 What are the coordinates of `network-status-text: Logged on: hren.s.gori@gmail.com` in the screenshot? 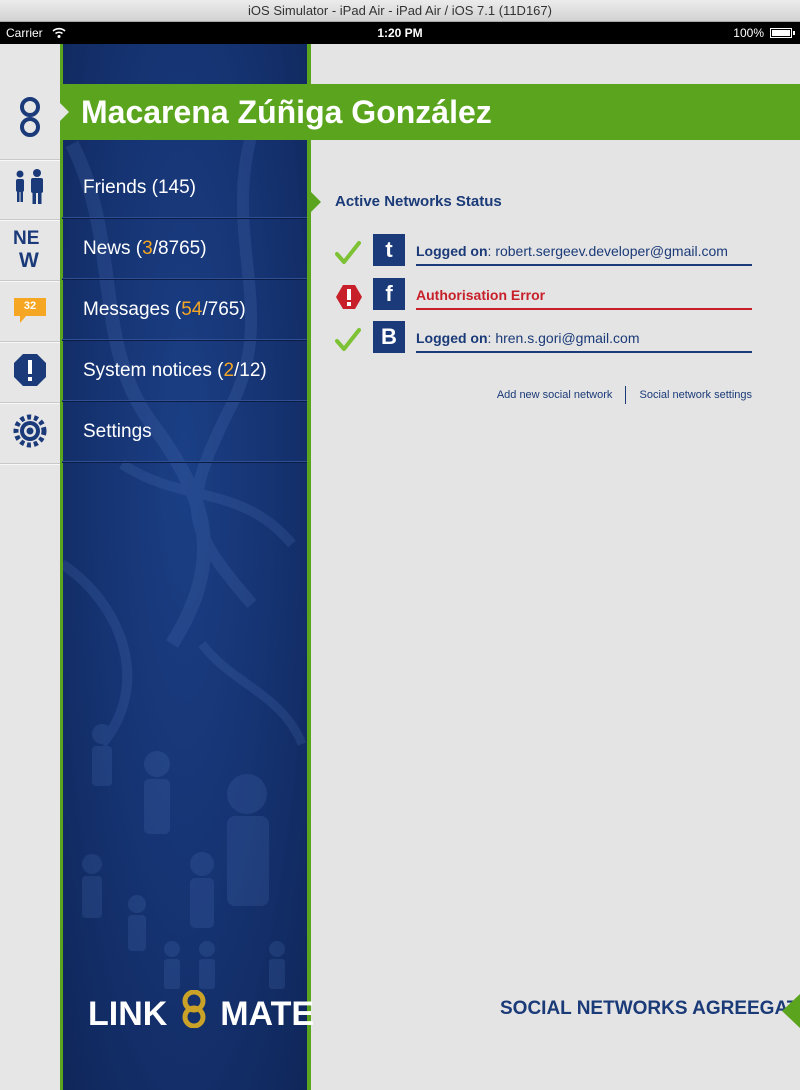 It's located at (584, 337).